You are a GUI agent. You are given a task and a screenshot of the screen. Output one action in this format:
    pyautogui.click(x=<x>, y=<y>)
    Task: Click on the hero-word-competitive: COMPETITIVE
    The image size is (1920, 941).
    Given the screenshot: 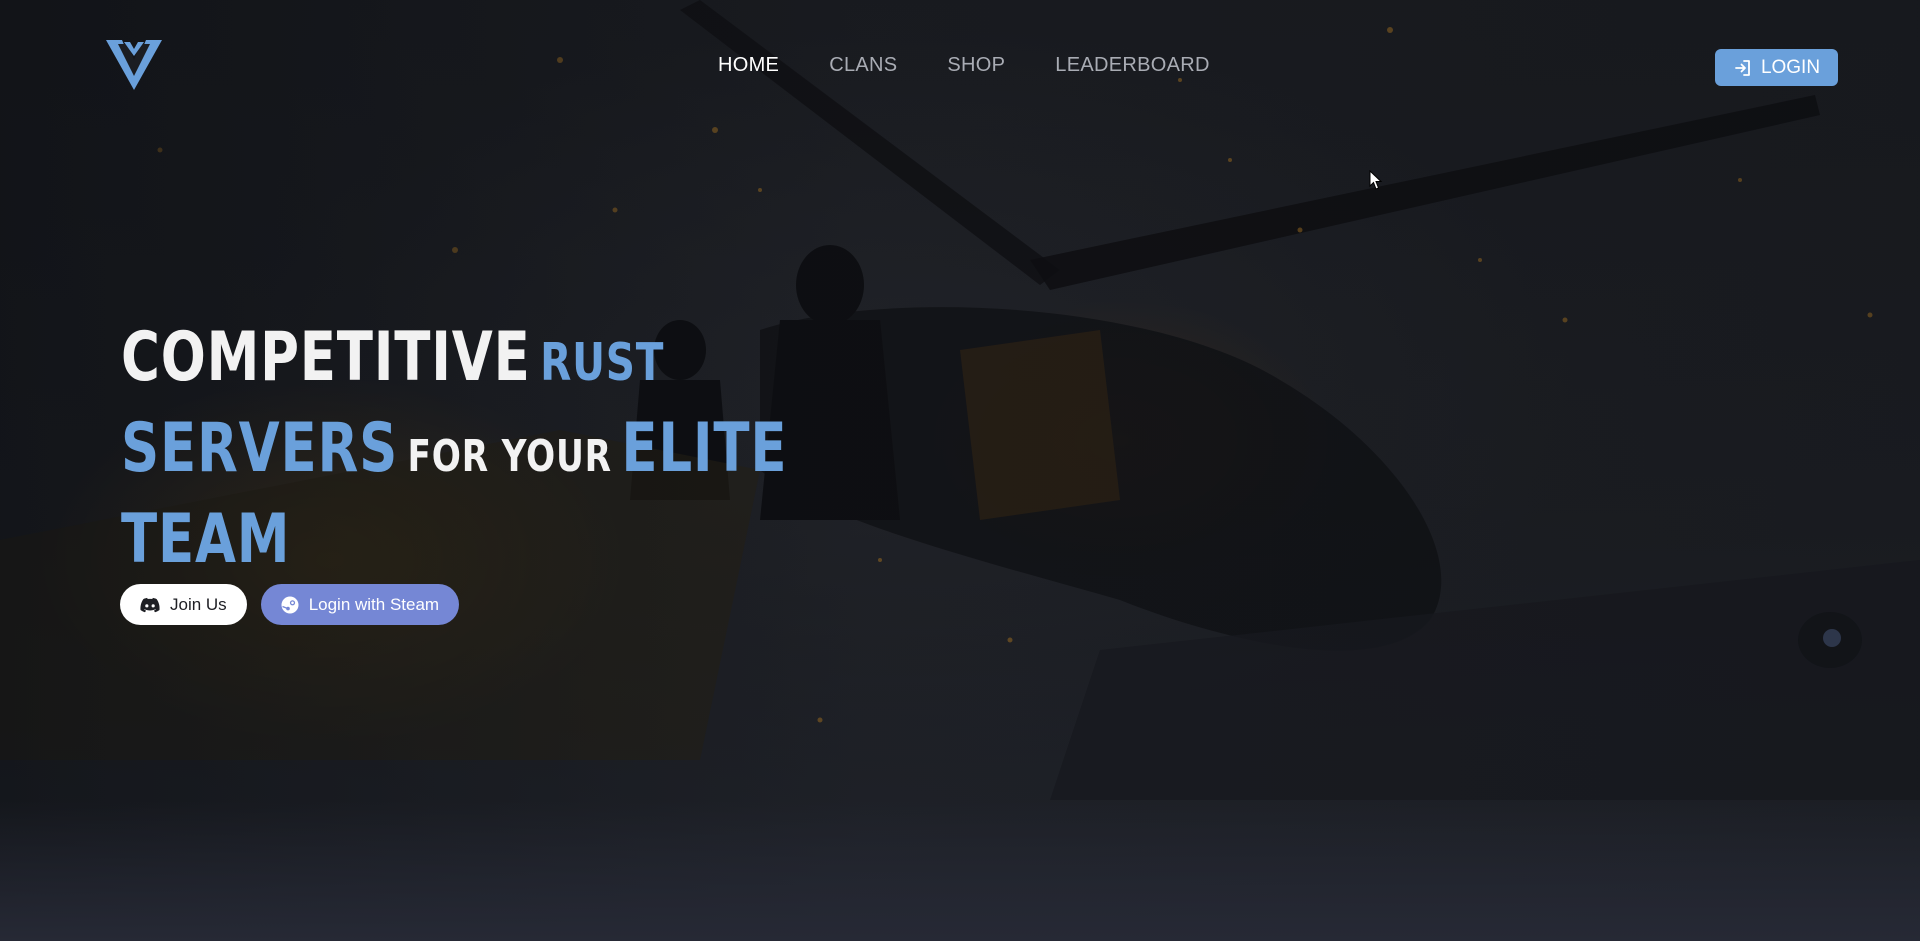 What is the action you would take?
    pyautogui.click(x=326, y=357)
    